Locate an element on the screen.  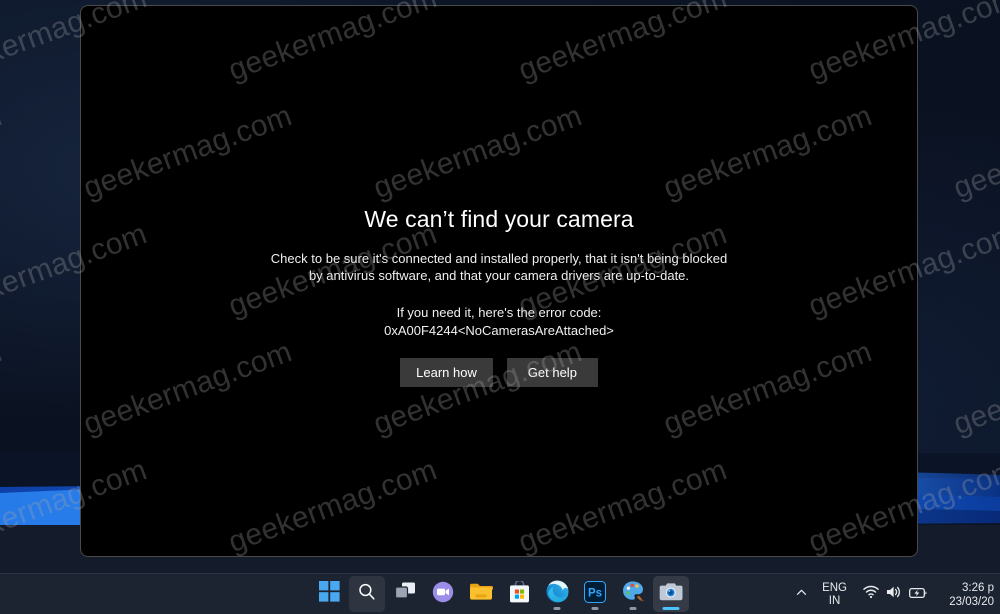
chevron-up-icon is located at coordinates (801, 595).